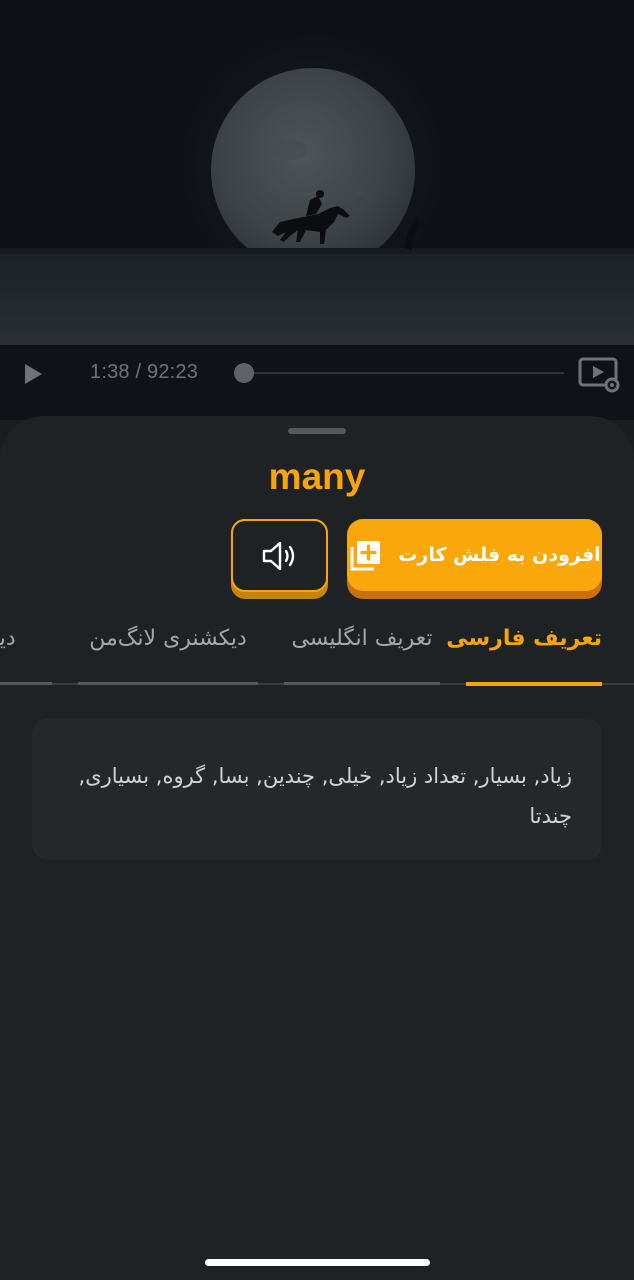 The height and width of the screenshot is (1280, 634). What do you see at coordinates (317, 431) in the screenshot?
I see `sheet-drag-handle` at bounding box center [317, 431].